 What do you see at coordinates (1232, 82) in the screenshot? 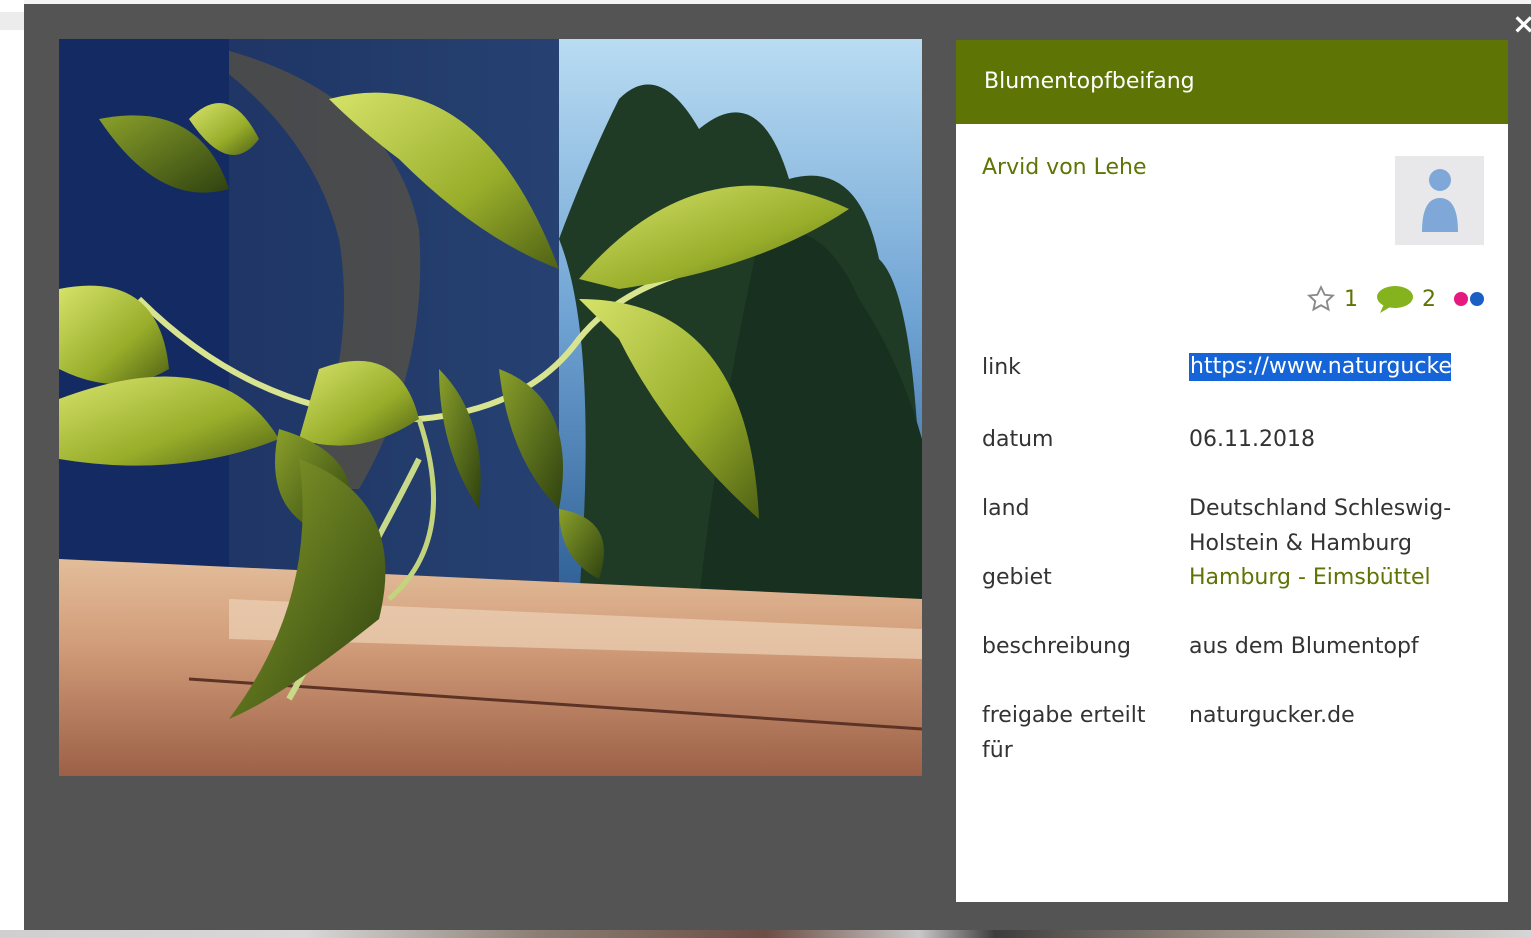
I see `observation-title: Blumentopfbeifang` at bounding box center [1232, 82].